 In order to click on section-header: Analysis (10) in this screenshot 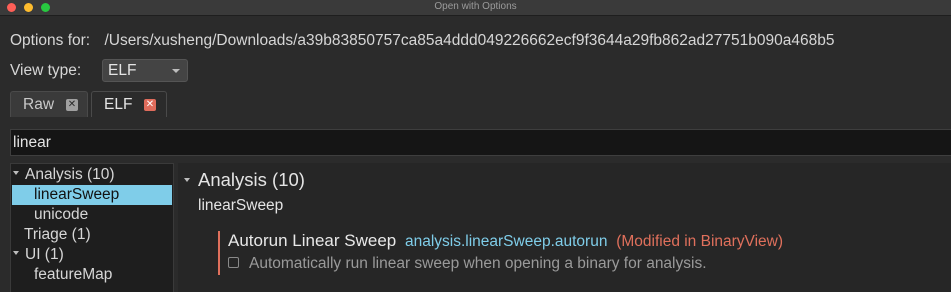, I will do `click(244, 180)`.